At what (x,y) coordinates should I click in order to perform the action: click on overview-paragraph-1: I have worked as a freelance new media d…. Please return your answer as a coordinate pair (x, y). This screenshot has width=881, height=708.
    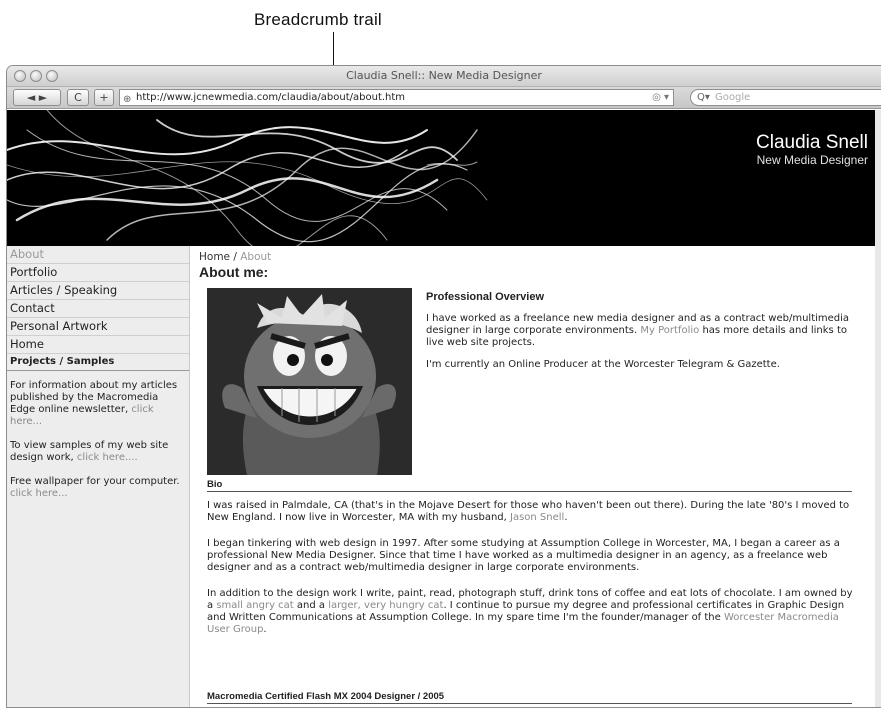
    Looking at the image, I should click on (641, 331).